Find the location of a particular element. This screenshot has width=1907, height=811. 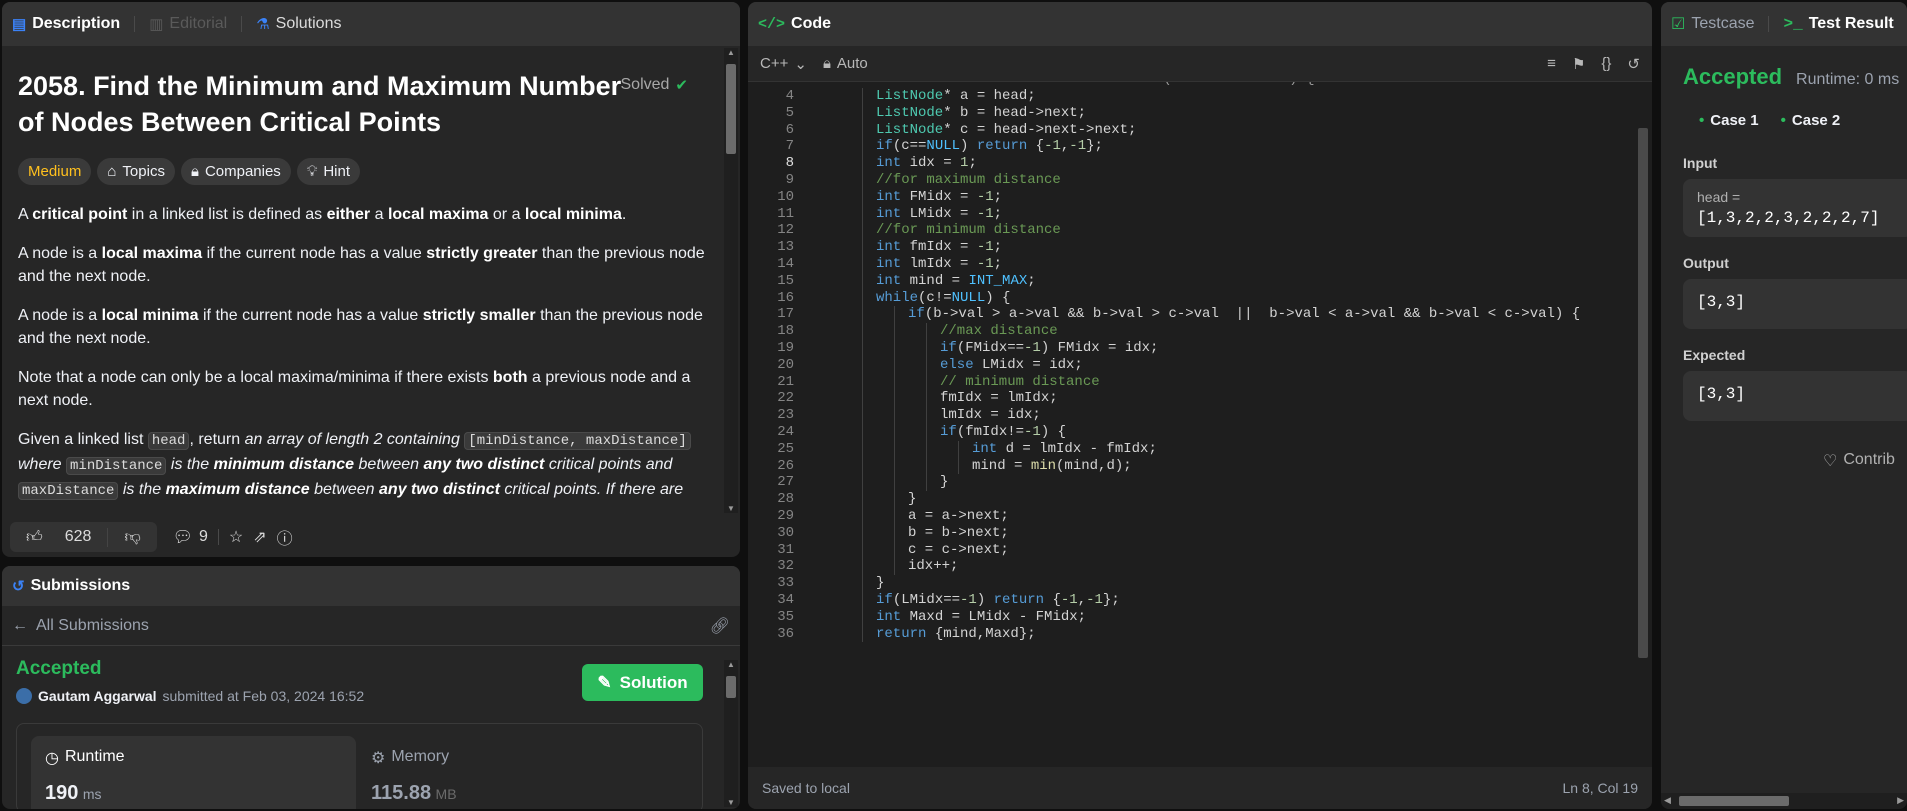

tag-list: Medium ⌂ Topics 🔒︎ Companies 💡︎ Hint is located at coordinates (363, 171).